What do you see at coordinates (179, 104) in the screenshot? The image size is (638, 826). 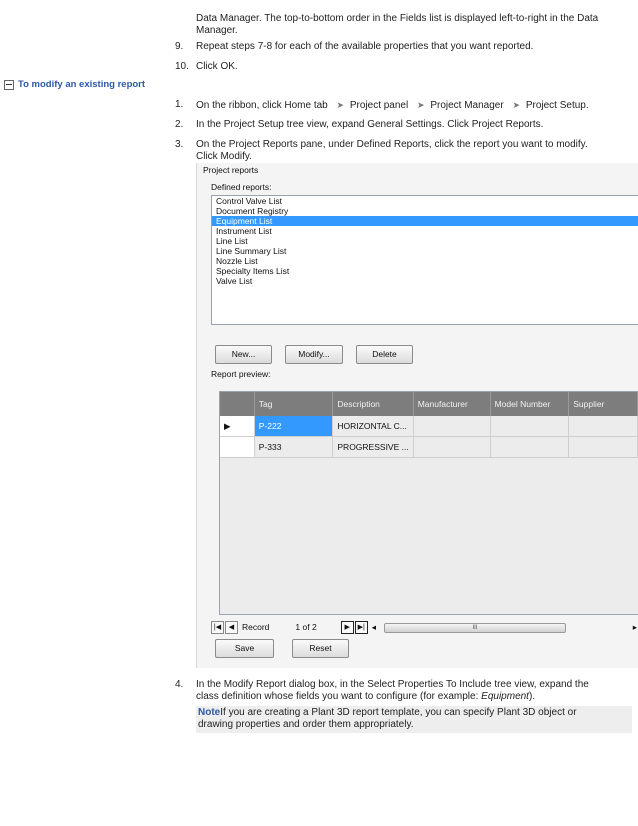 I see `step-1-number: 1.` at bounding box center [179, 104].